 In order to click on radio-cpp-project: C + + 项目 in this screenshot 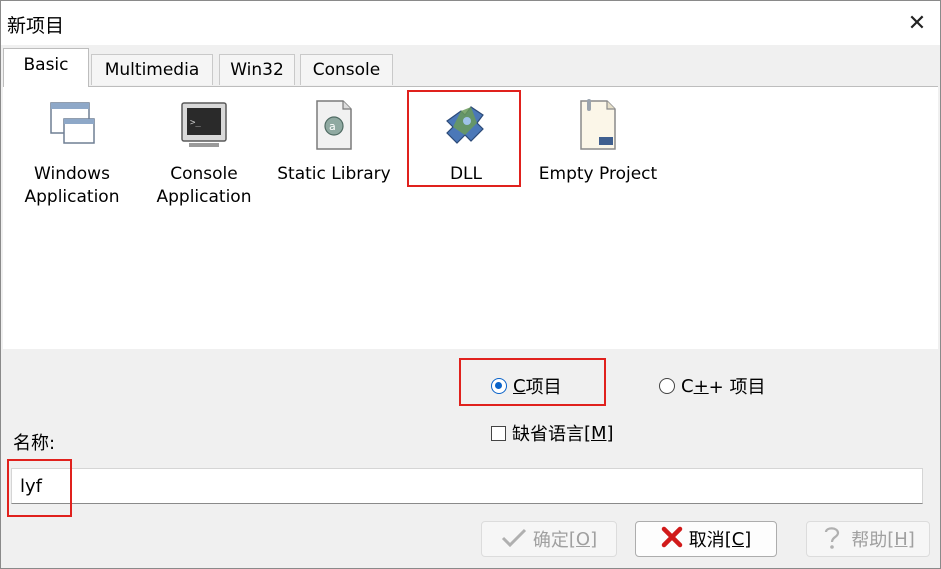, I will do `click(712, 386)`.